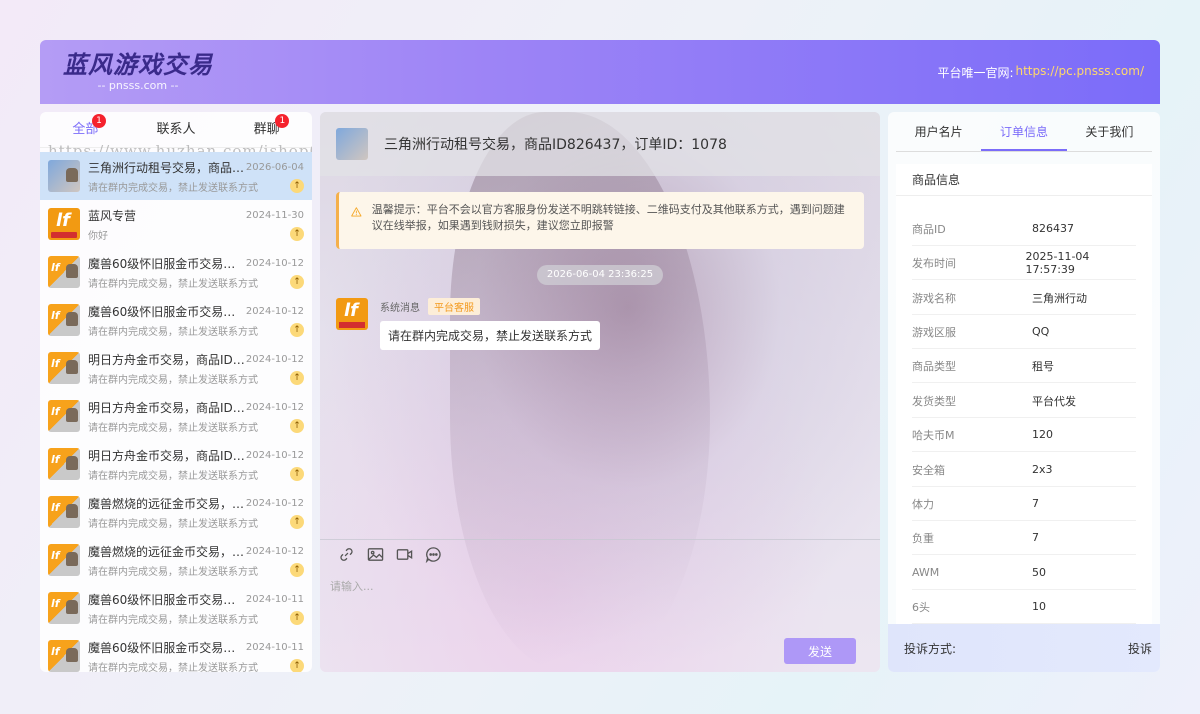  I want to click on logo-subtitle: -- pnsss.com --, so click(138, 85).